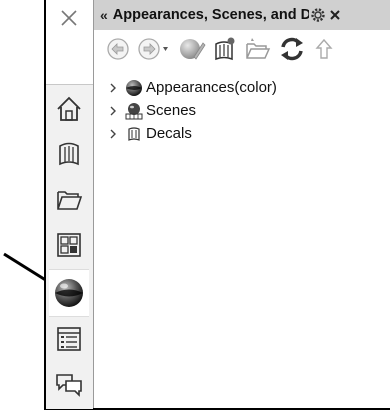 Image resolution: width=390 pixels, height=417 pixels. I want to click on tree-item-scenes: Scenes, so click(192, 110).